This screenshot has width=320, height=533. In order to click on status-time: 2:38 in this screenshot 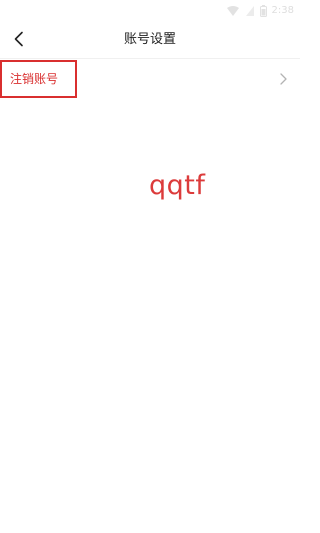, I will do `click(282, 10)`.